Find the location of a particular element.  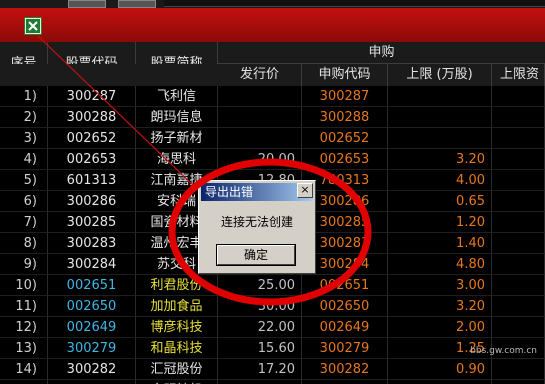

row-stock-code: 300286 is located at coordinates (92, 201).